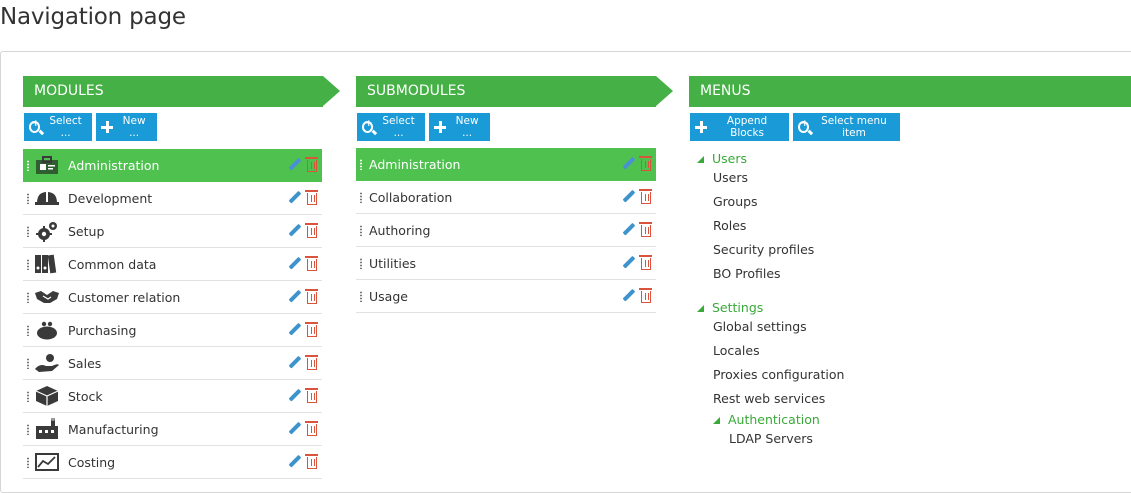  What do you see at coordinates (400, 230) in the screenshot?
I see `submodule-label: Authoring` at bounding box center [400, 230].